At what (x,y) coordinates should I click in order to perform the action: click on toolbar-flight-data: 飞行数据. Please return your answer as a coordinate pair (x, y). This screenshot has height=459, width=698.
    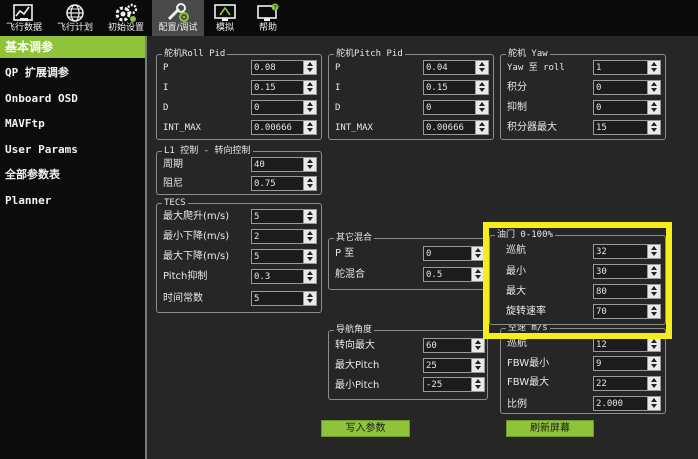
    Looking at the image, I should click on (24, 18).